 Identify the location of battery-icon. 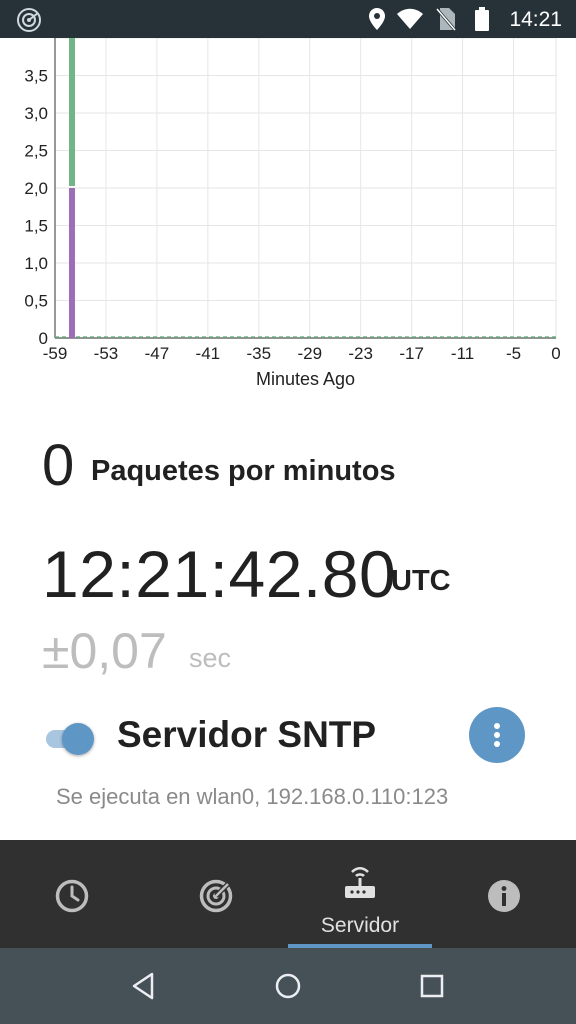
(482, 19).